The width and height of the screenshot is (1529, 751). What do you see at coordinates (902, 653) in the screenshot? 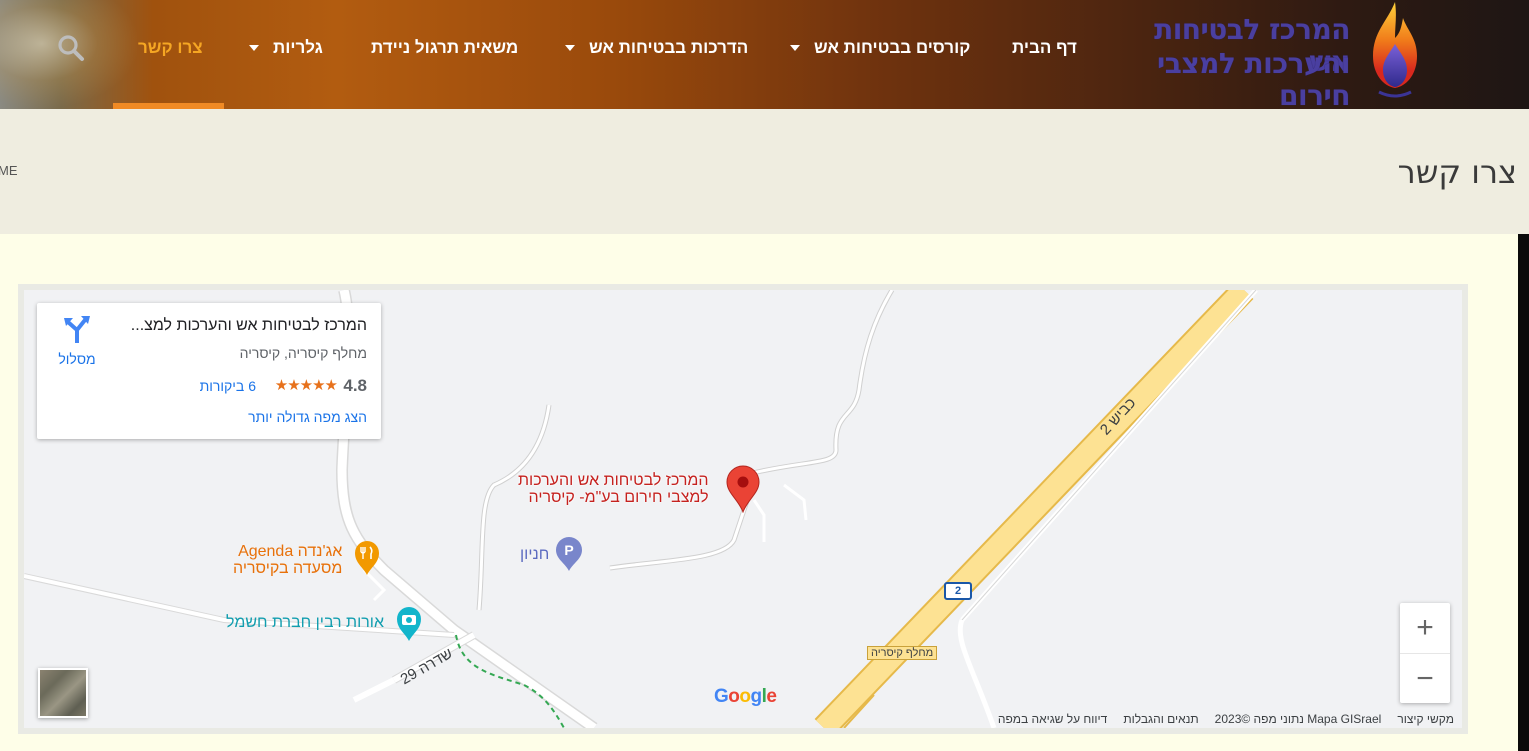
I see `exit-label: מחלף קיסריה` at bounding box center [902, 653].